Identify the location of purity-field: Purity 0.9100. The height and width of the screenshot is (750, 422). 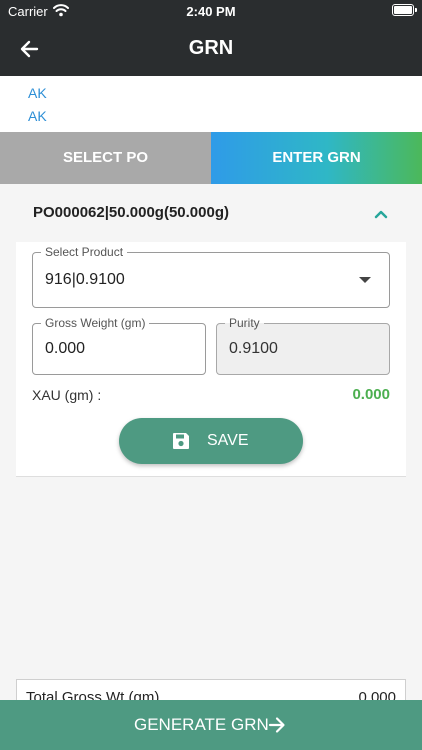
(303, 345).